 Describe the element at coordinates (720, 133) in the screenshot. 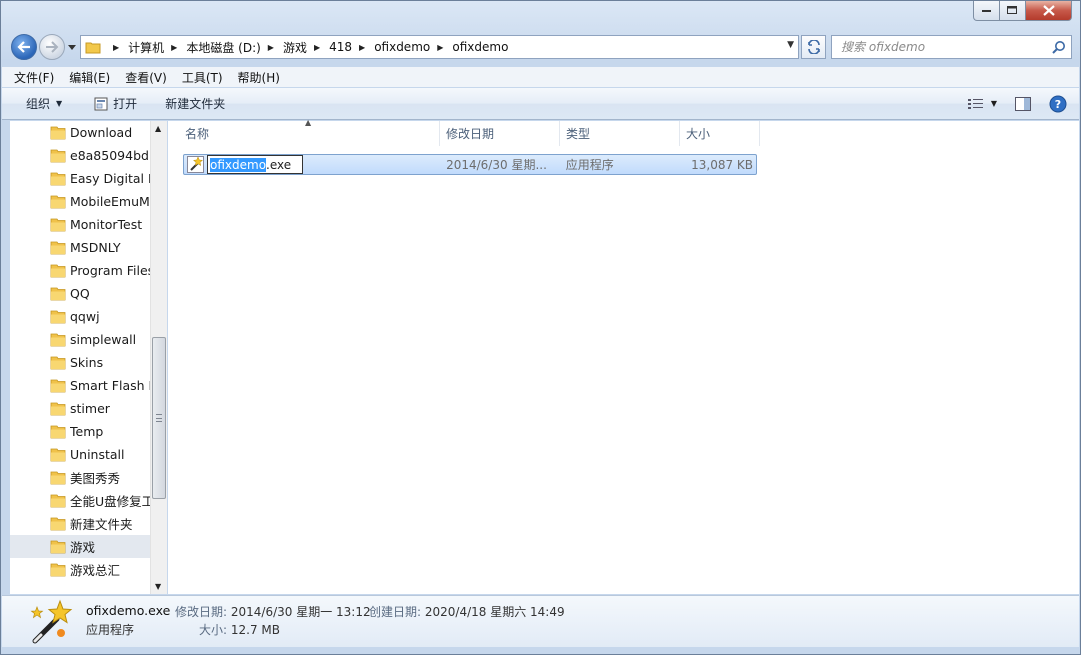

I see `column-size: 大小` at that location.